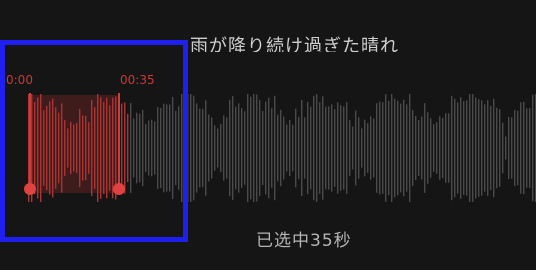 This screenshot has height=270, width=536. I want to click on selected-region, so click(74, 144).